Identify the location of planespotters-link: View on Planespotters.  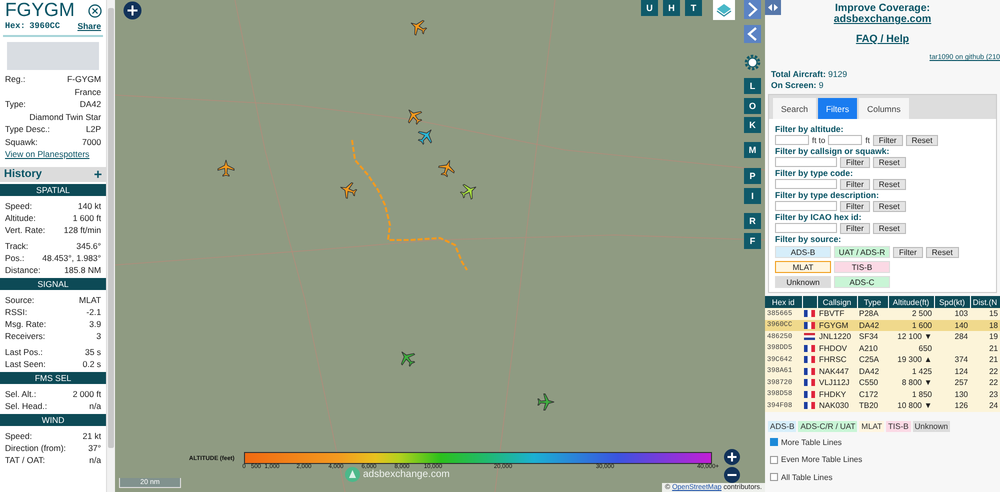
(47, 154).